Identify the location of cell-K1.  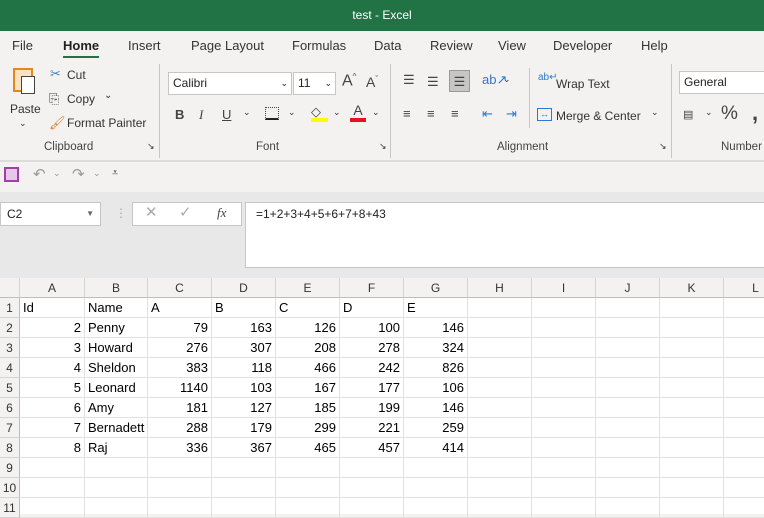
(692, 308).